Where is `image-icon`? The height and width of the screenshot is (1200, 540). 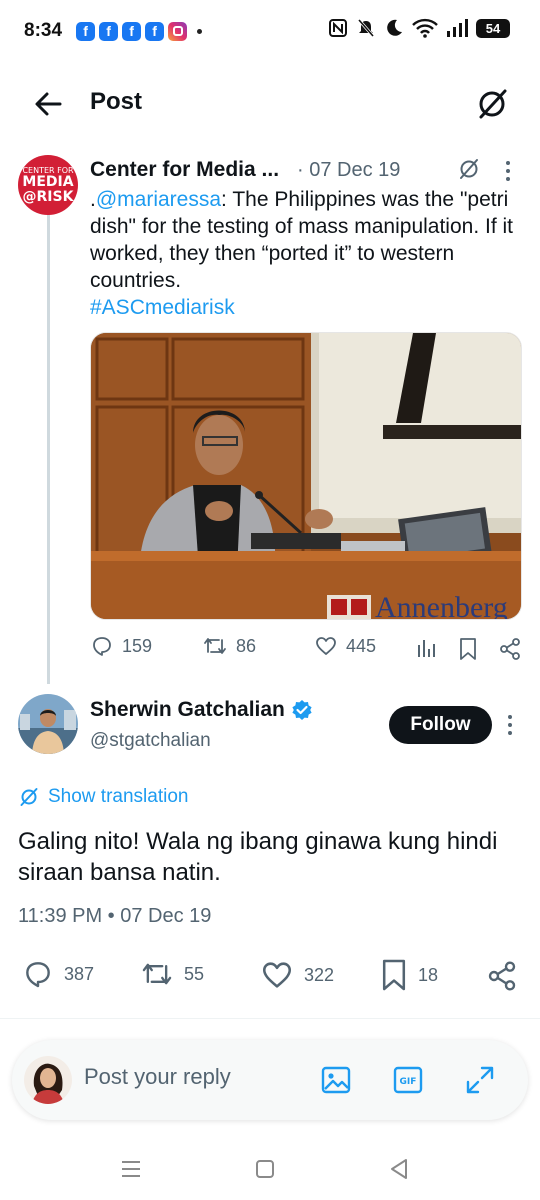 image-icon is located at coordinates (336, 1080).